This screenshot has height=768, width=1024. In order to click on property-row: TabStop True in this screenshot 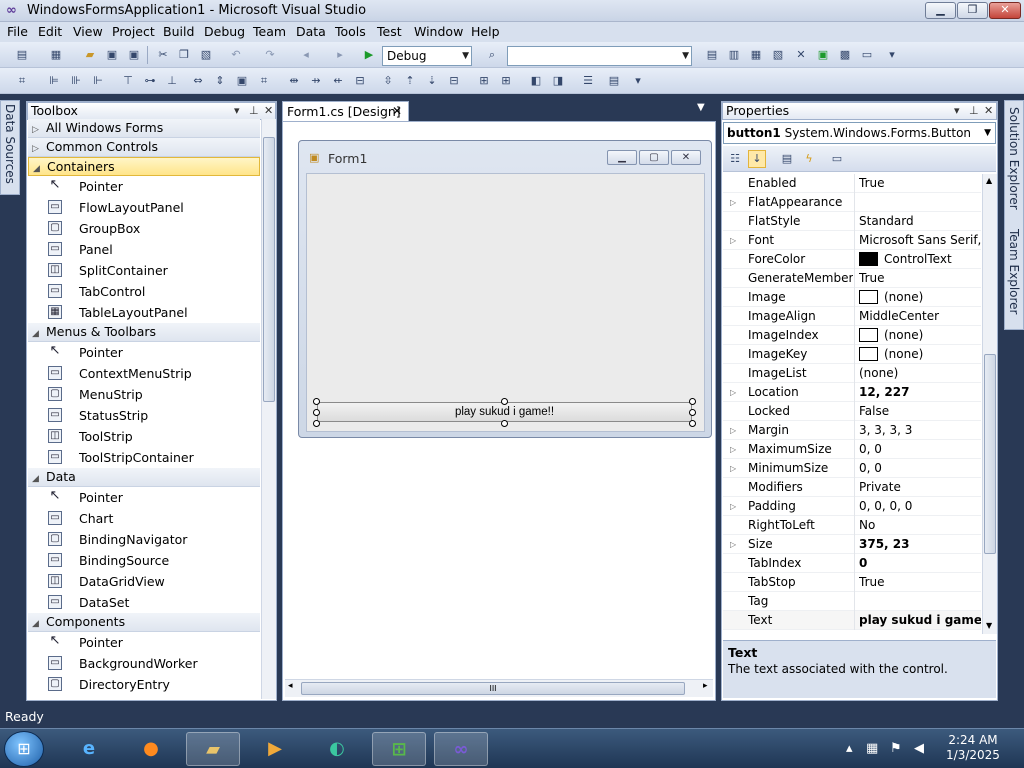, I will do `click(852, 582)`.